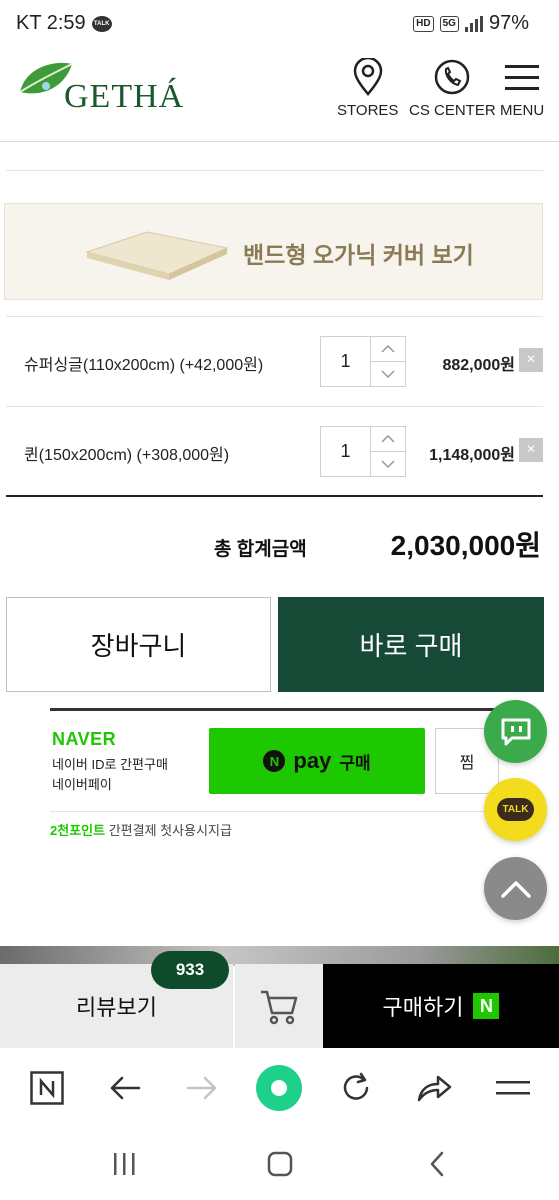  I want to click on browser-menu-button, so click(513, 1088).